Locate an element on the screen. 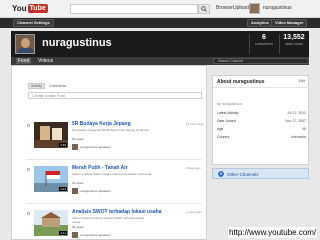 The image size is (320, 240). about-row-key: Date Joined is located at coordinates (226, 121).